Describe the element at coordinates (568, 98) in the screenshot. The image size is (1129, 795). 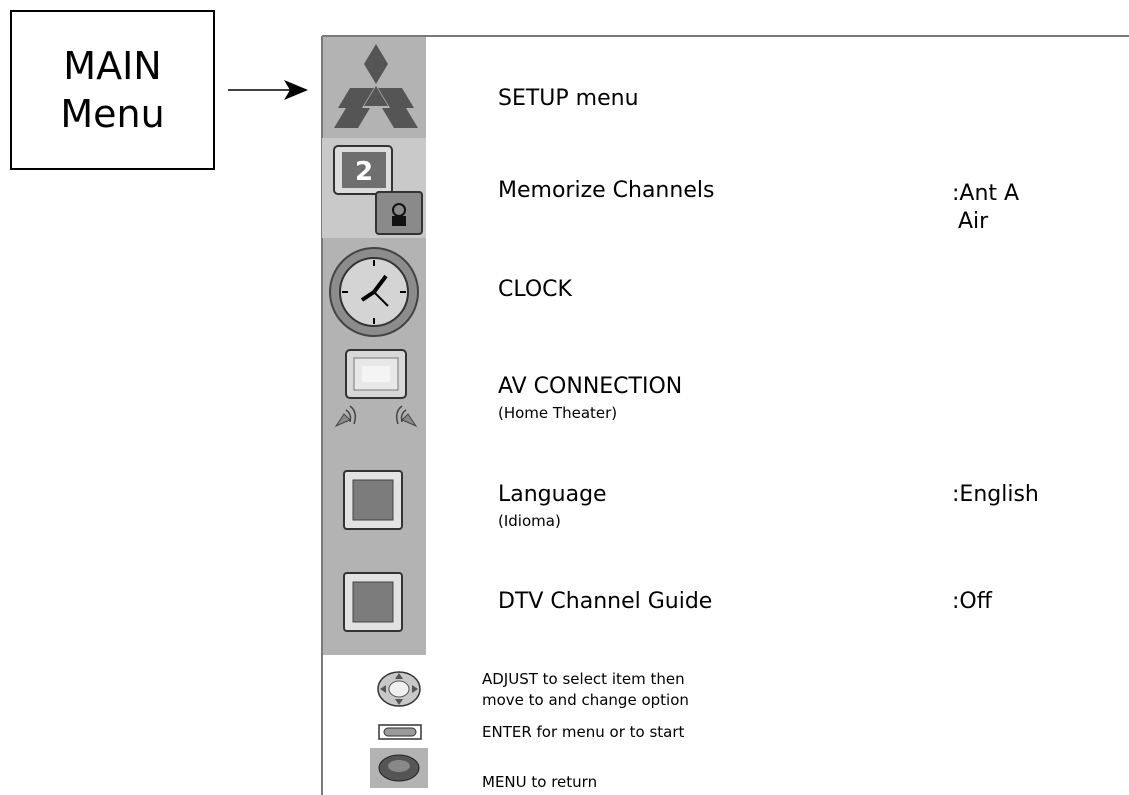
I see `menu-item-setup: SETUP menu` at that location.